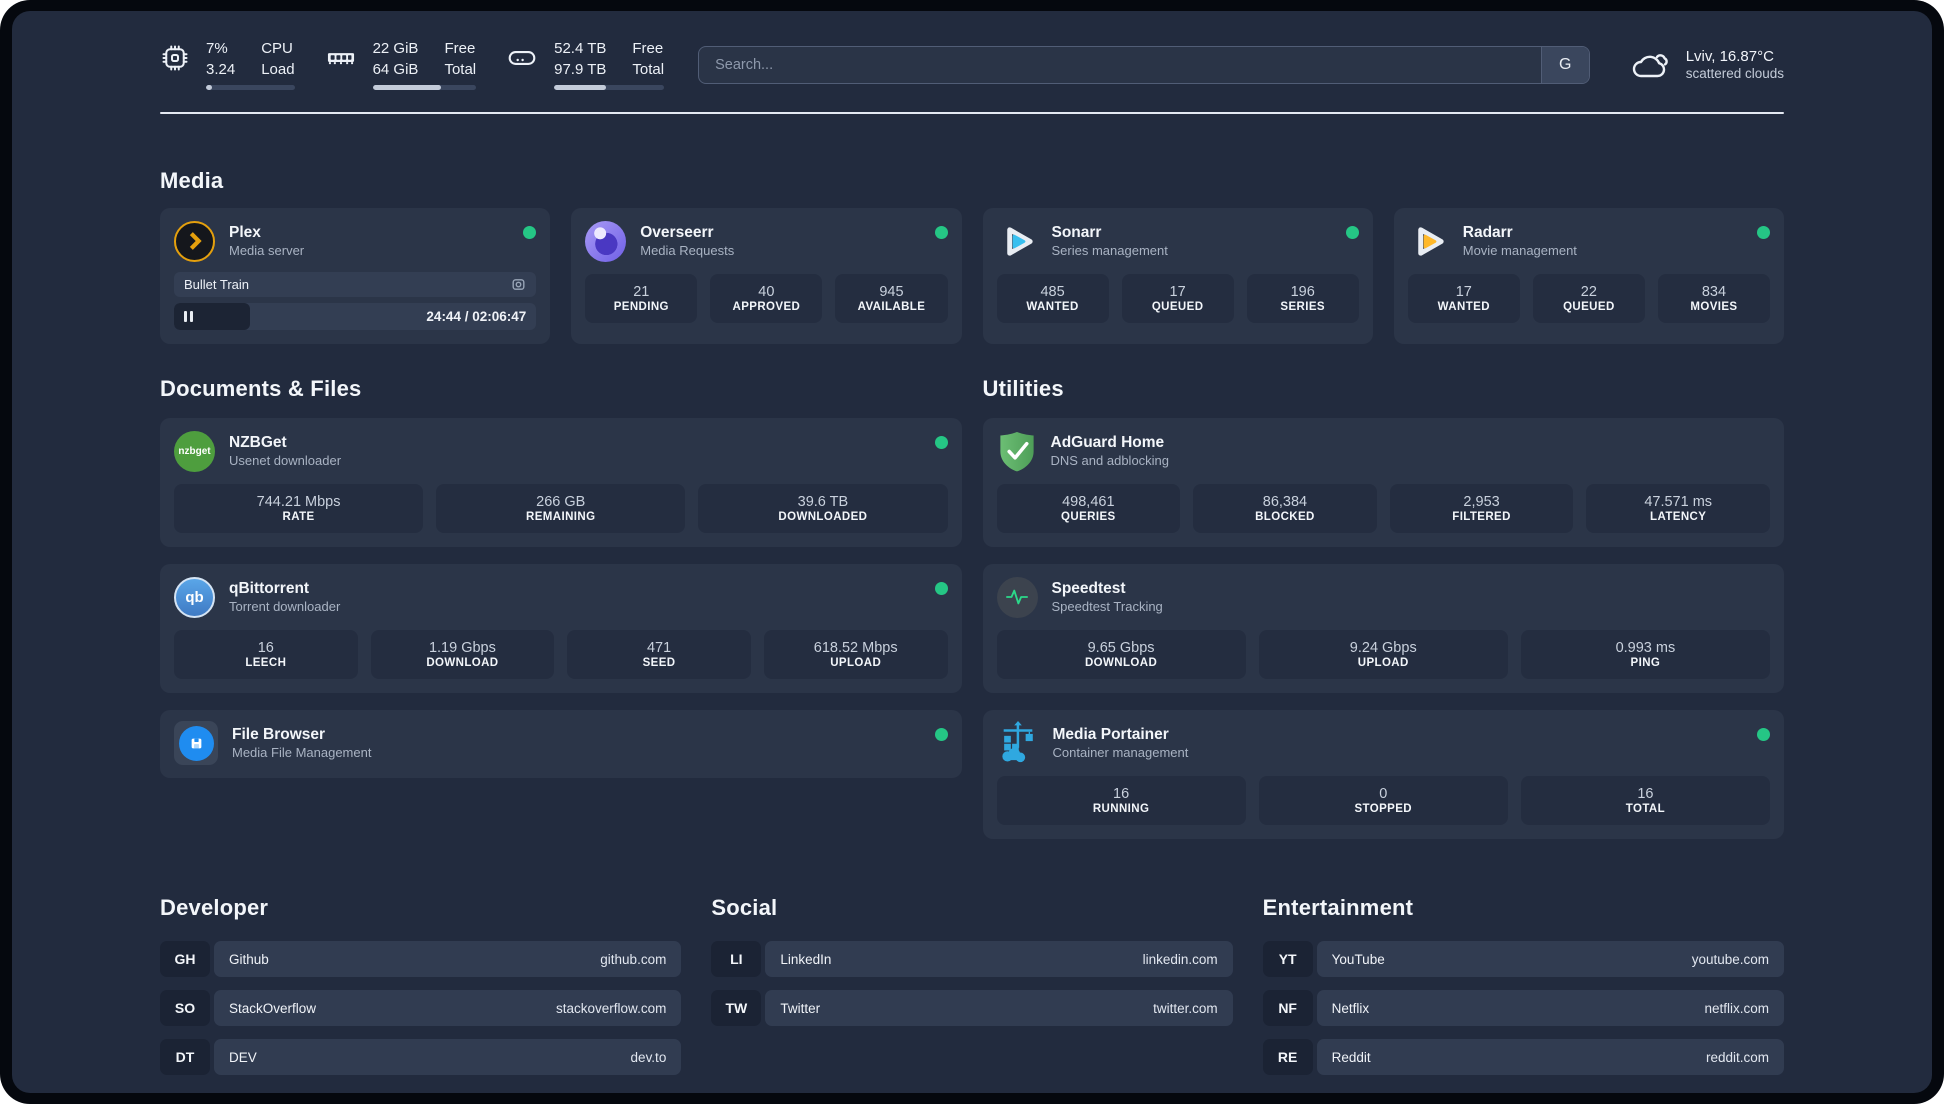 The width and height of the screenshot is (1944, 1104). I want to click on app-card-filebrowser: File Browser Media File Management, so click(561, 744).